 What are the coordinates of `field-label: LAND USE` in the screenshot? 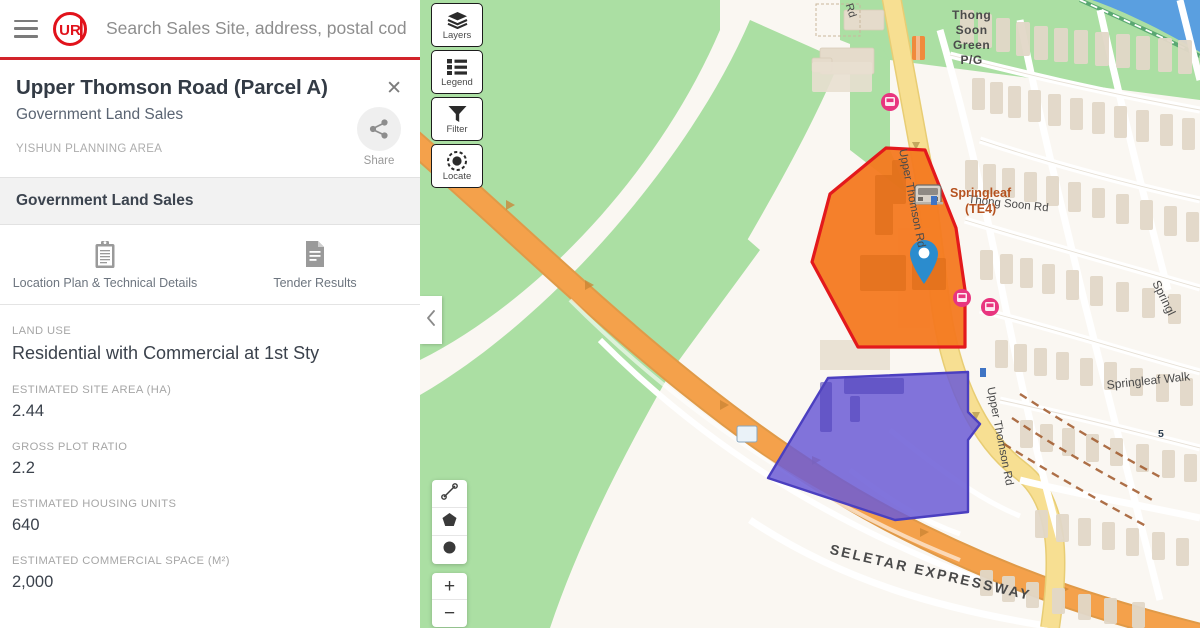 It's located at (42, 331).